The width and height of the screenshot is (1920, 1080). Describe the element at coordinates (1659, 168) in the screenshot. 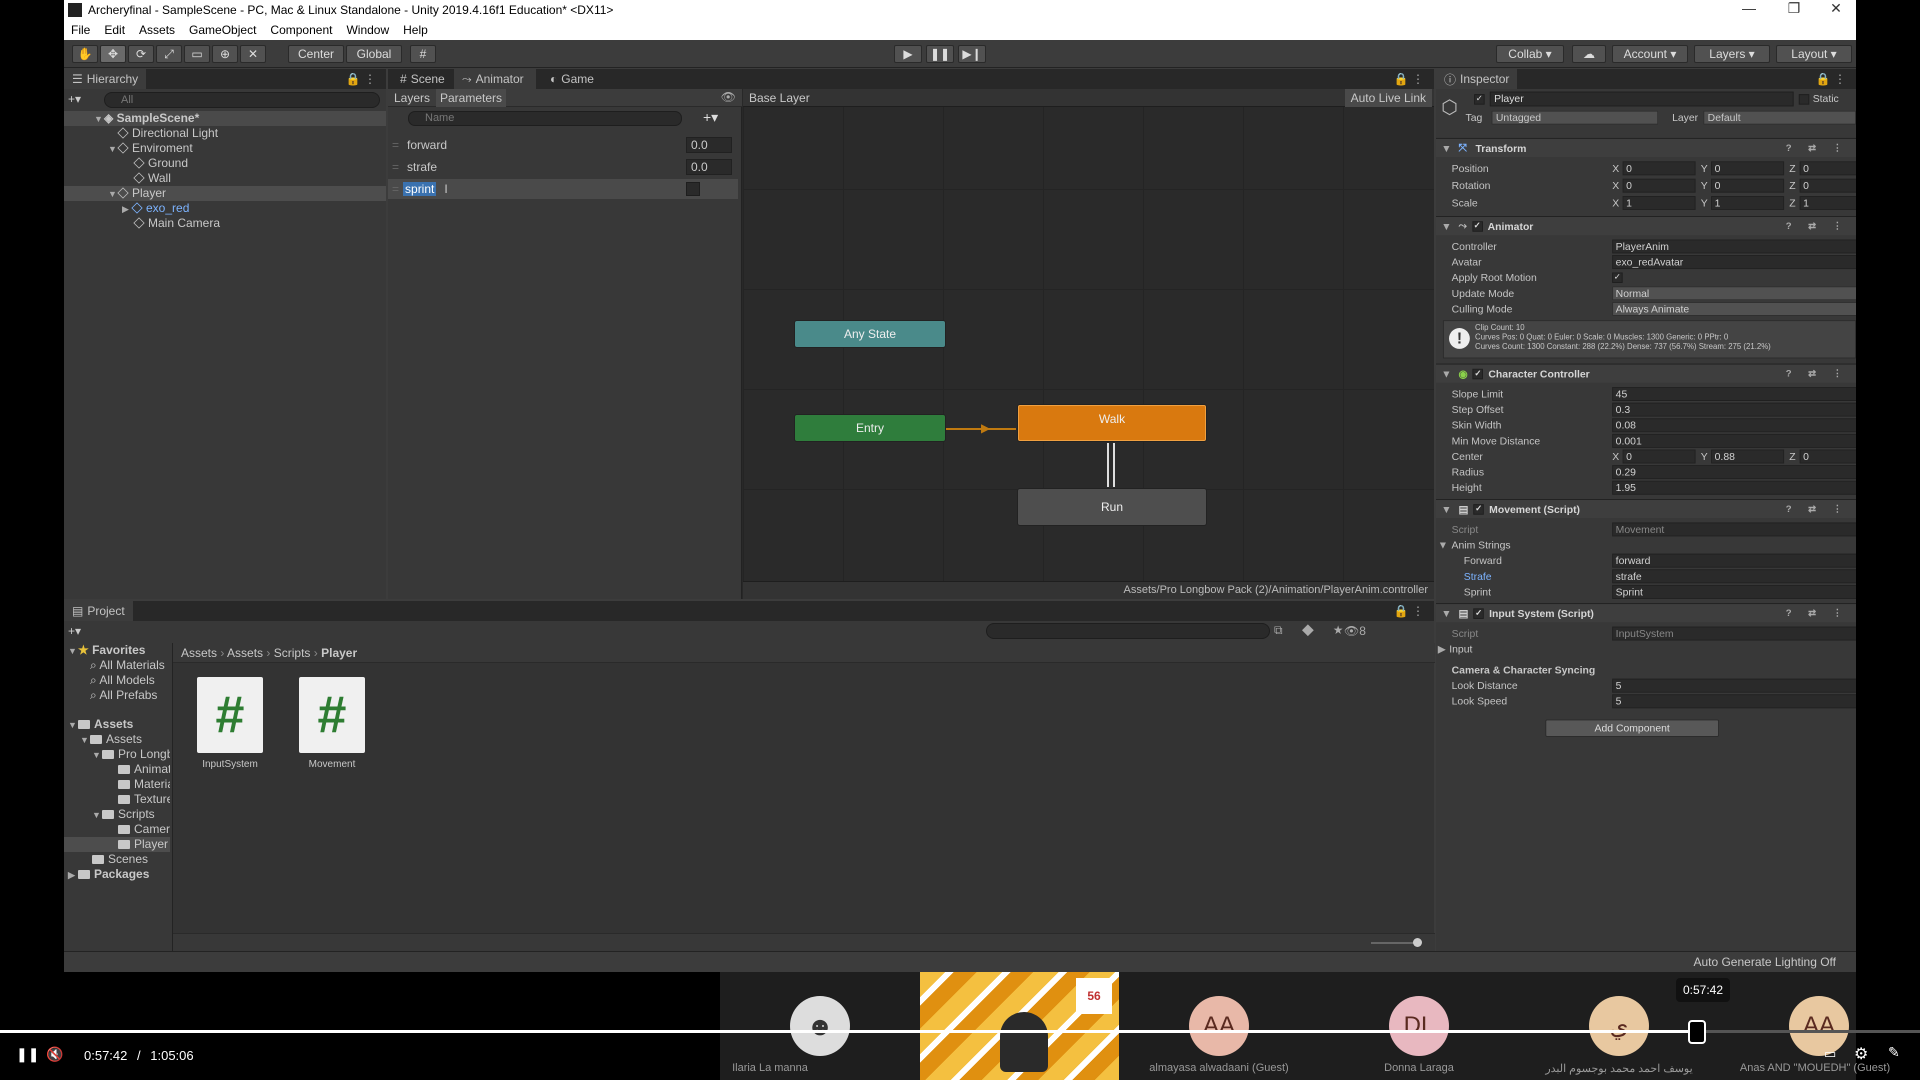

I see `position-x-field: 0` at that location.